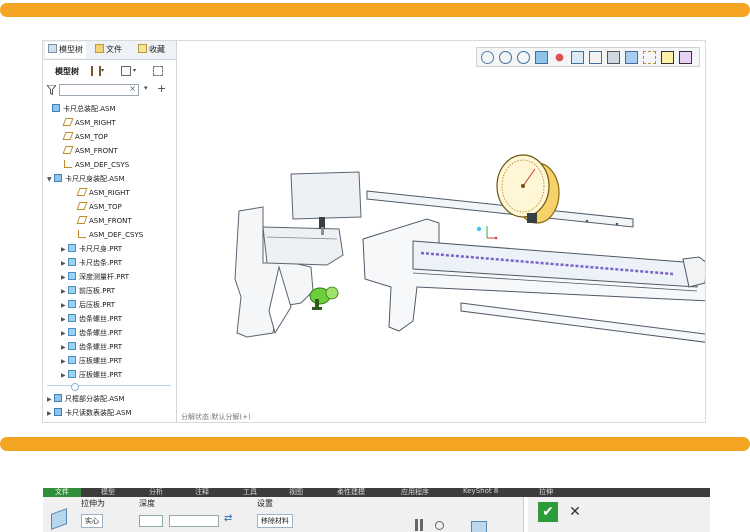 The image size is (750, 532). What do you see at coordinates (95, 277) in the screenshot?
I see `tree-node: ▶ 深度测量杆.PRT` at bounding box center [95, 277].